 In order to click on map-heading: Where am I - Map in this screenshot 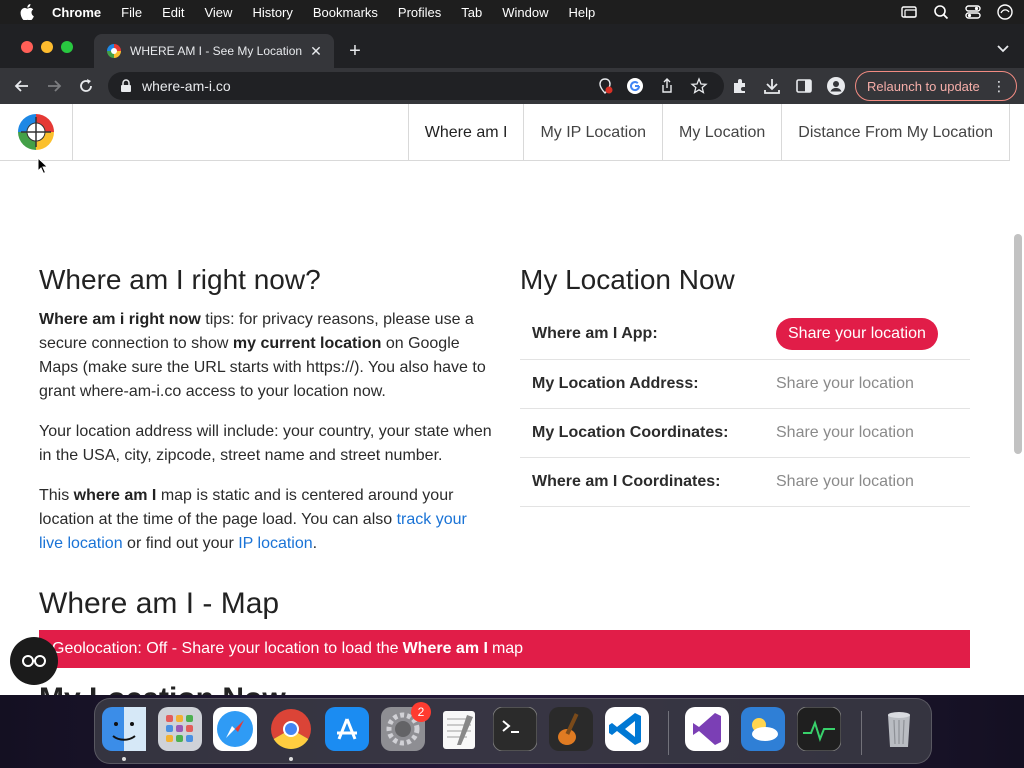, I will do `click(159, 603)`.